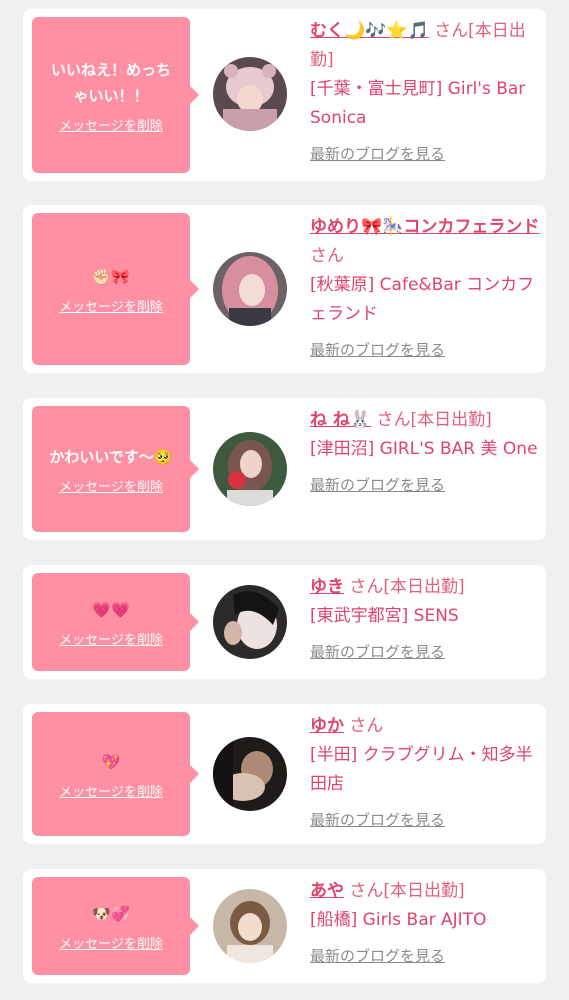 The width and height of the screenshot is (569, 1000). I want to click on cast-info: ゆか さん [半田] クラブグリム・知多半田店 最新のブログを見る, so click(426, 771).